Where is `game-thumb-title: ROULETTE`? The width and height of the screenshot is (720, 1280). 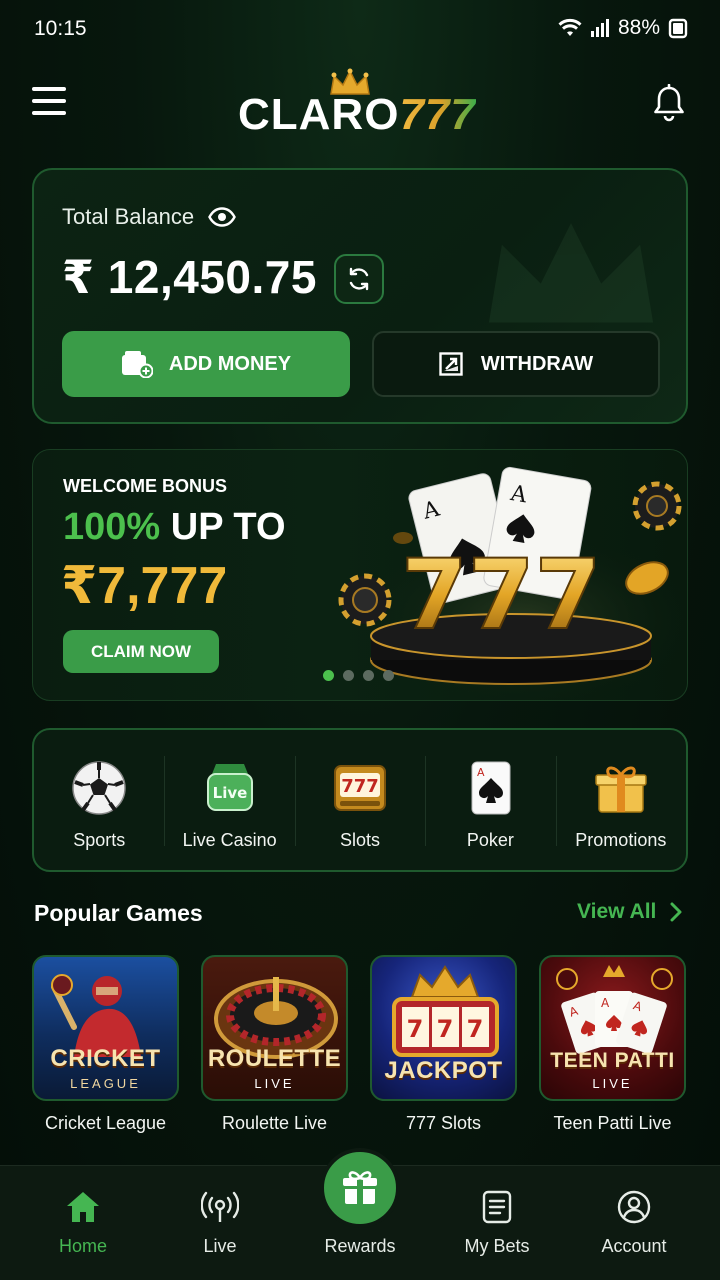 game-thumb-title: ROULETTE is located at coordinates (274, 1058).